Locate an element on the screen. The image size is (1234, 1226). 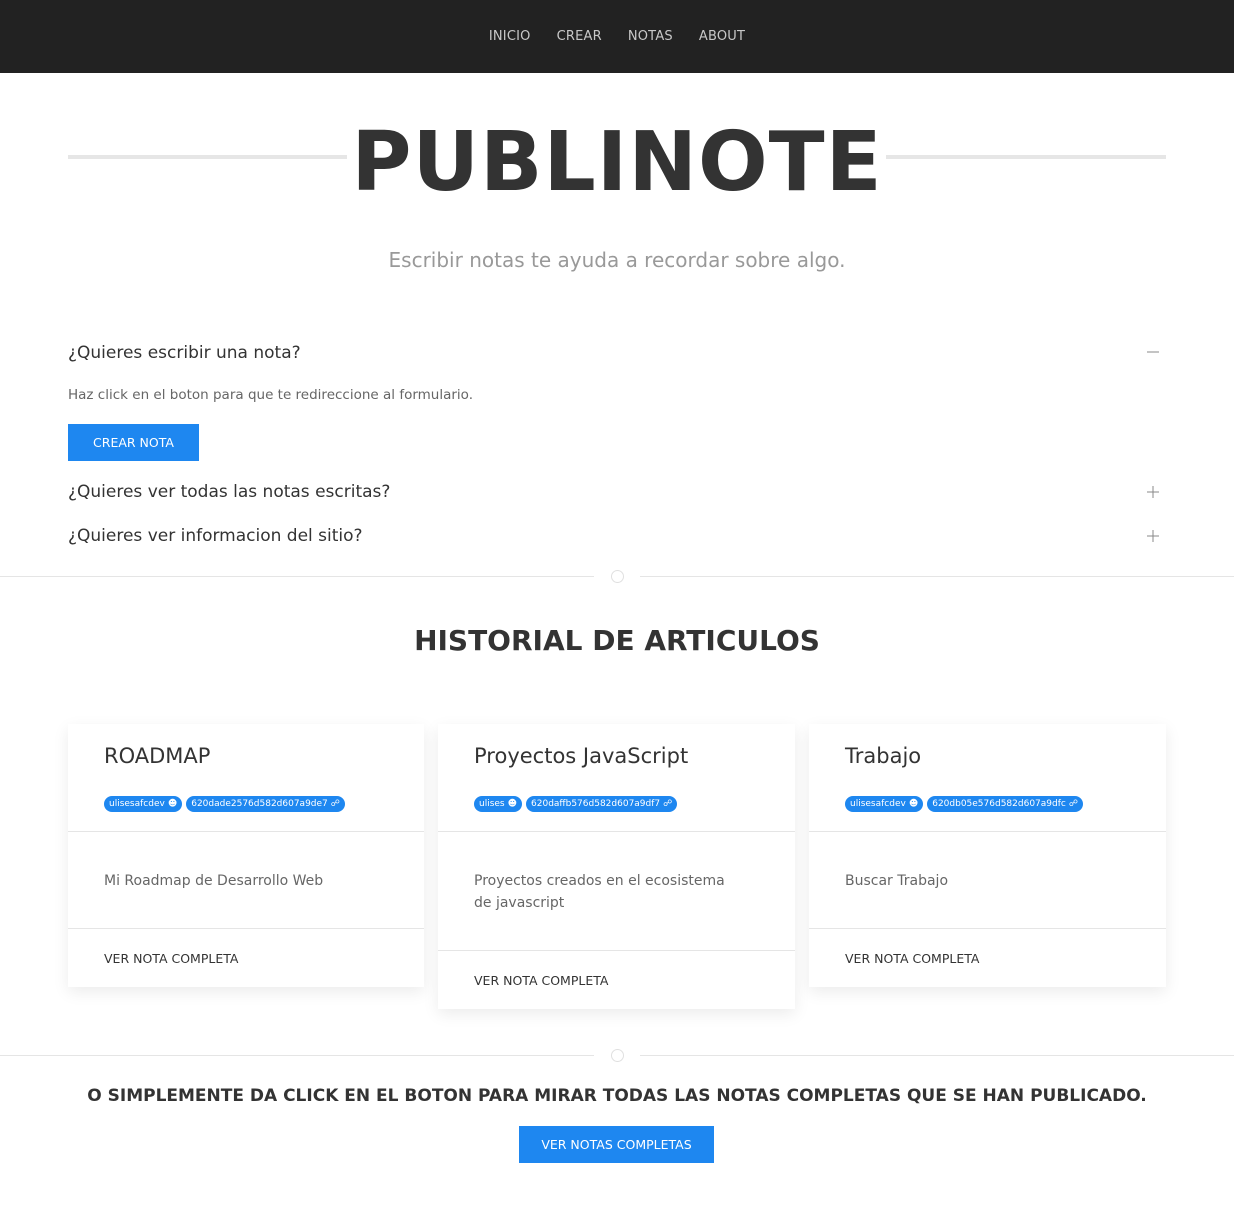
card-badges: ulises ☻ 620daffb576d582d607a9df7 ☍ is located at coordinates (576, 804).